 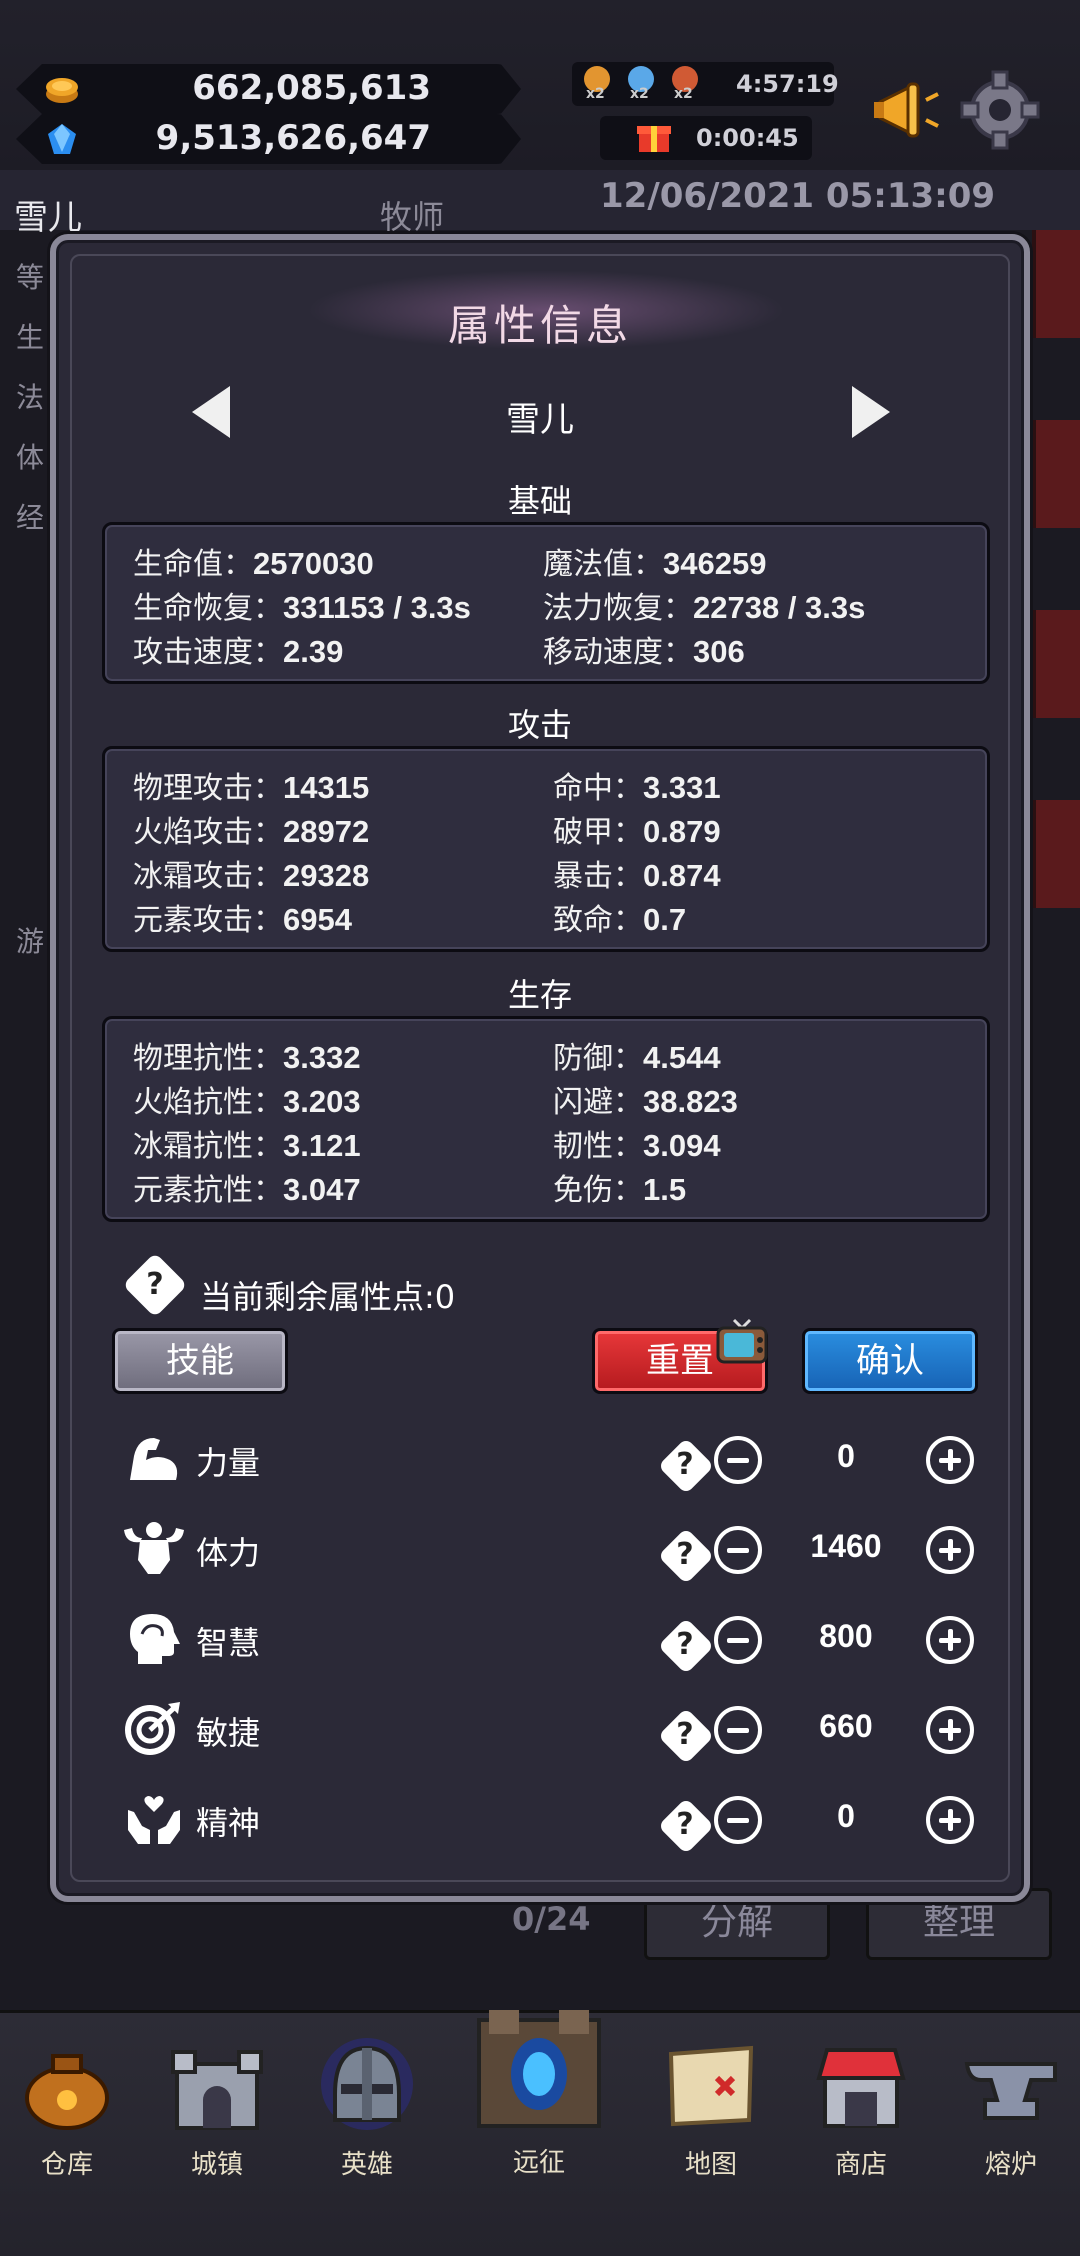 I want to click on helmet-icon, so click(x=367, y=2084).